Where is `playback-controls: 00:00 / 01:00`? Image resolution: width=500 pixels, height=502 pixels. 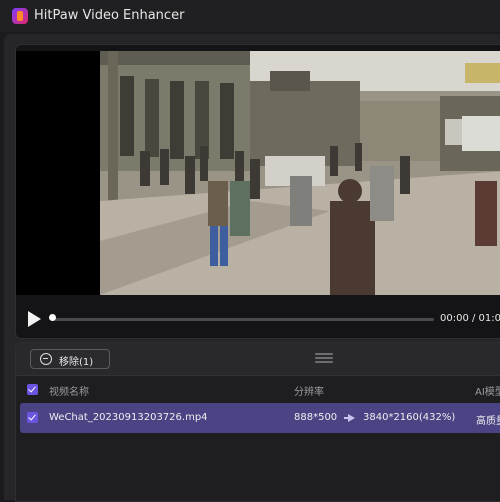 playback-controls: 00:00 / 01:00 is located at coordinates (258, 319).